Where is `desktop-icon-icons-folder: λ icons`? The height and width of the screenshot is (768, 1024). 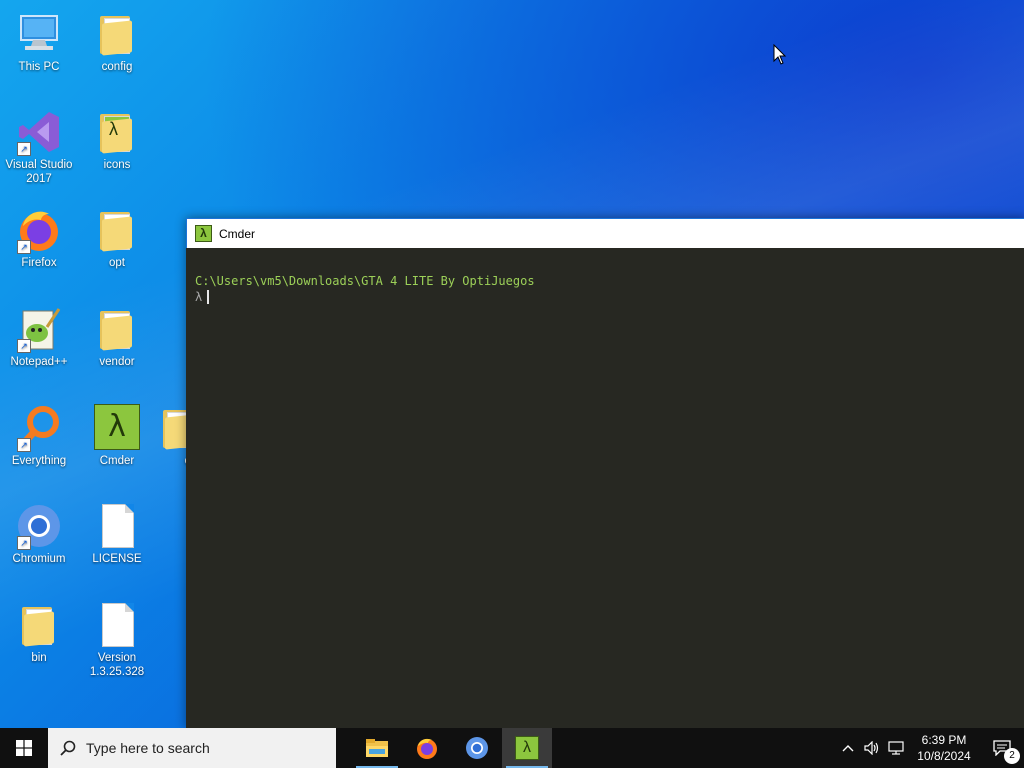
desktop-icon-icons-folder: λ icons is located at coordinates (117, 140).